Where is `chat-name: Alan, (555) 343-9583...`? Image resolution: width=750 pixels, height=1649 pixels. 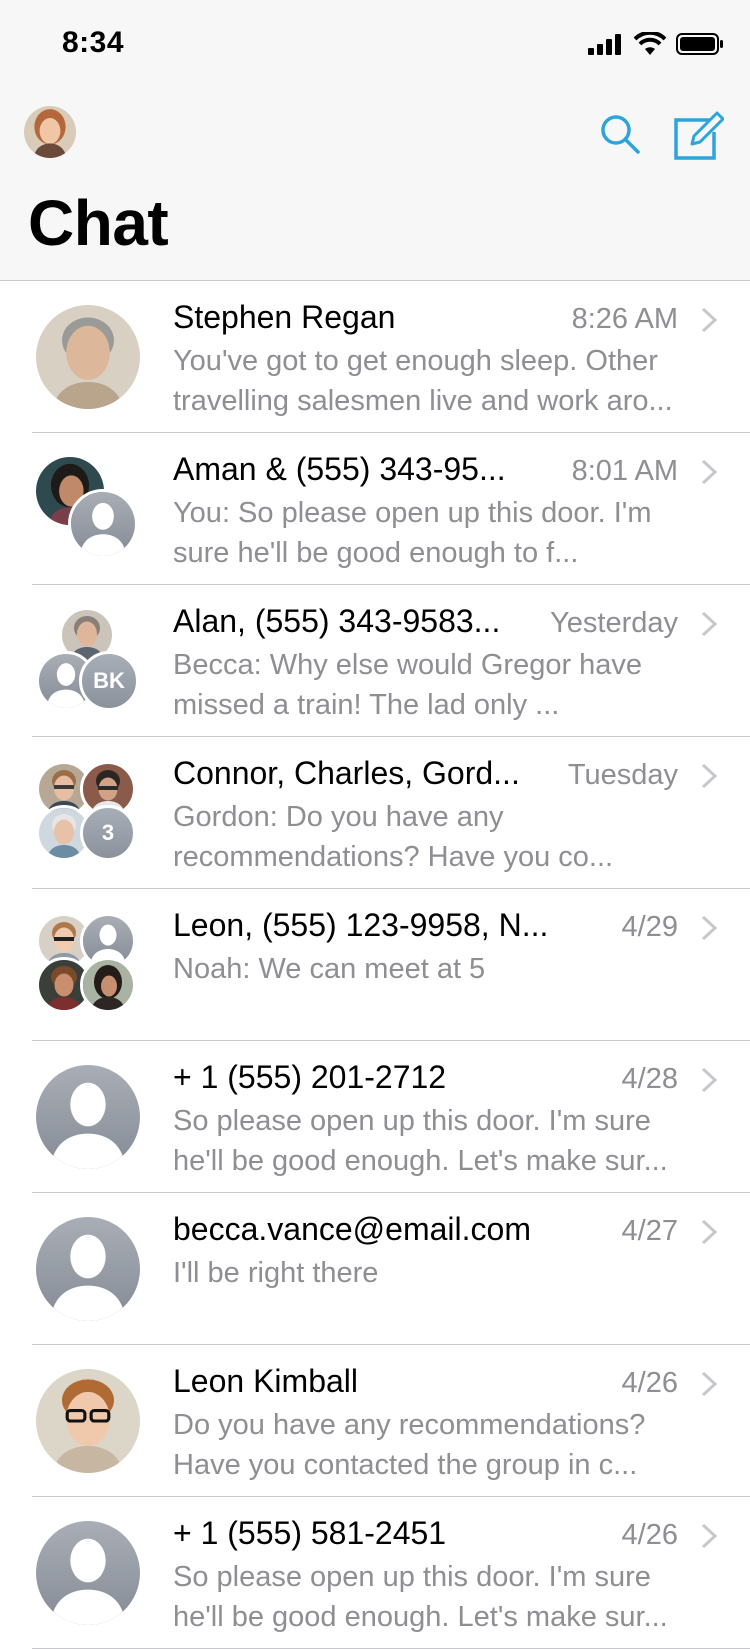 chat-name: Alan, (555) 343-9583... is located at coordinates (337, 621).